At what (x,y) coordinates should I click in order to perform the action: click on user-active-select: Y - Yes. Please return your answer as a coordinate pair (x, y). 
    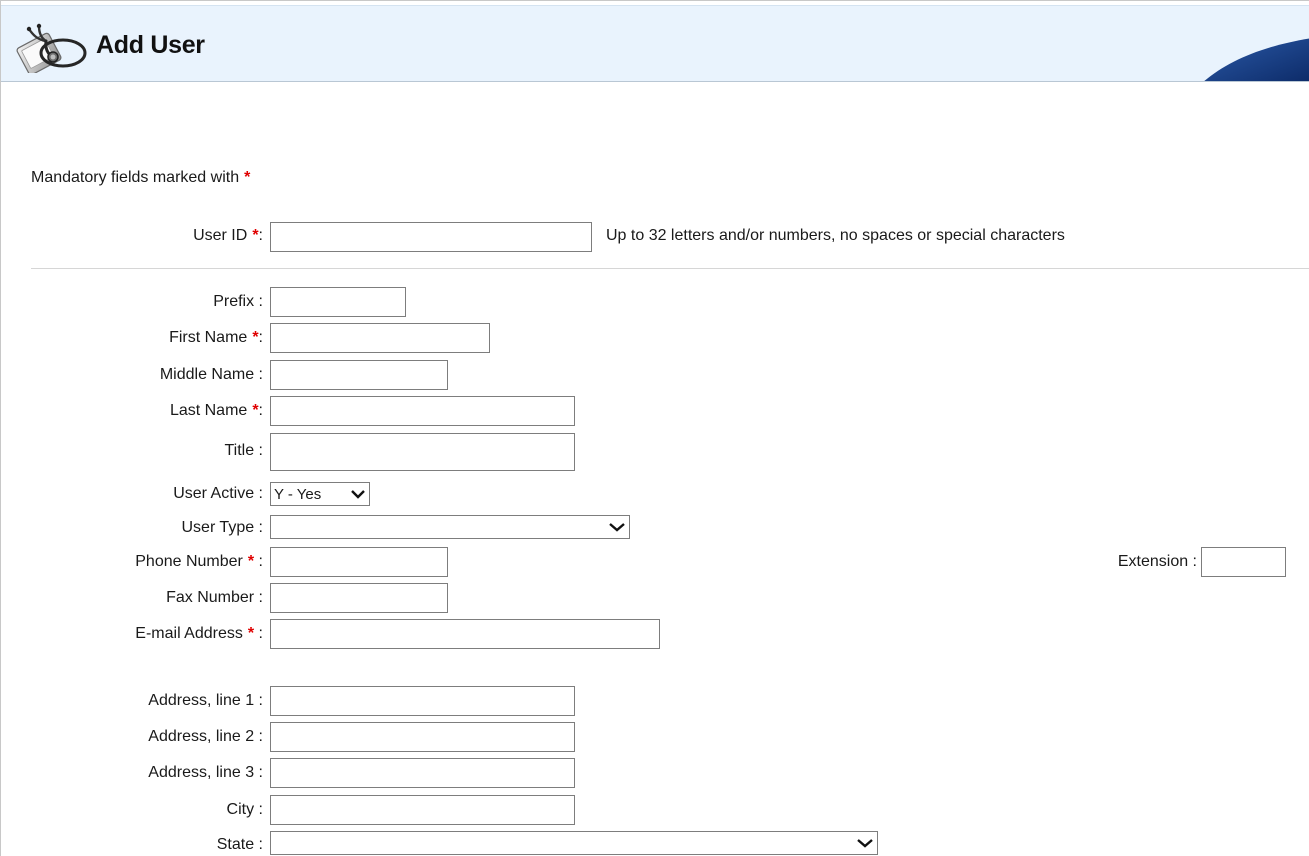
    Looking at the image, I should click on (320, 494).